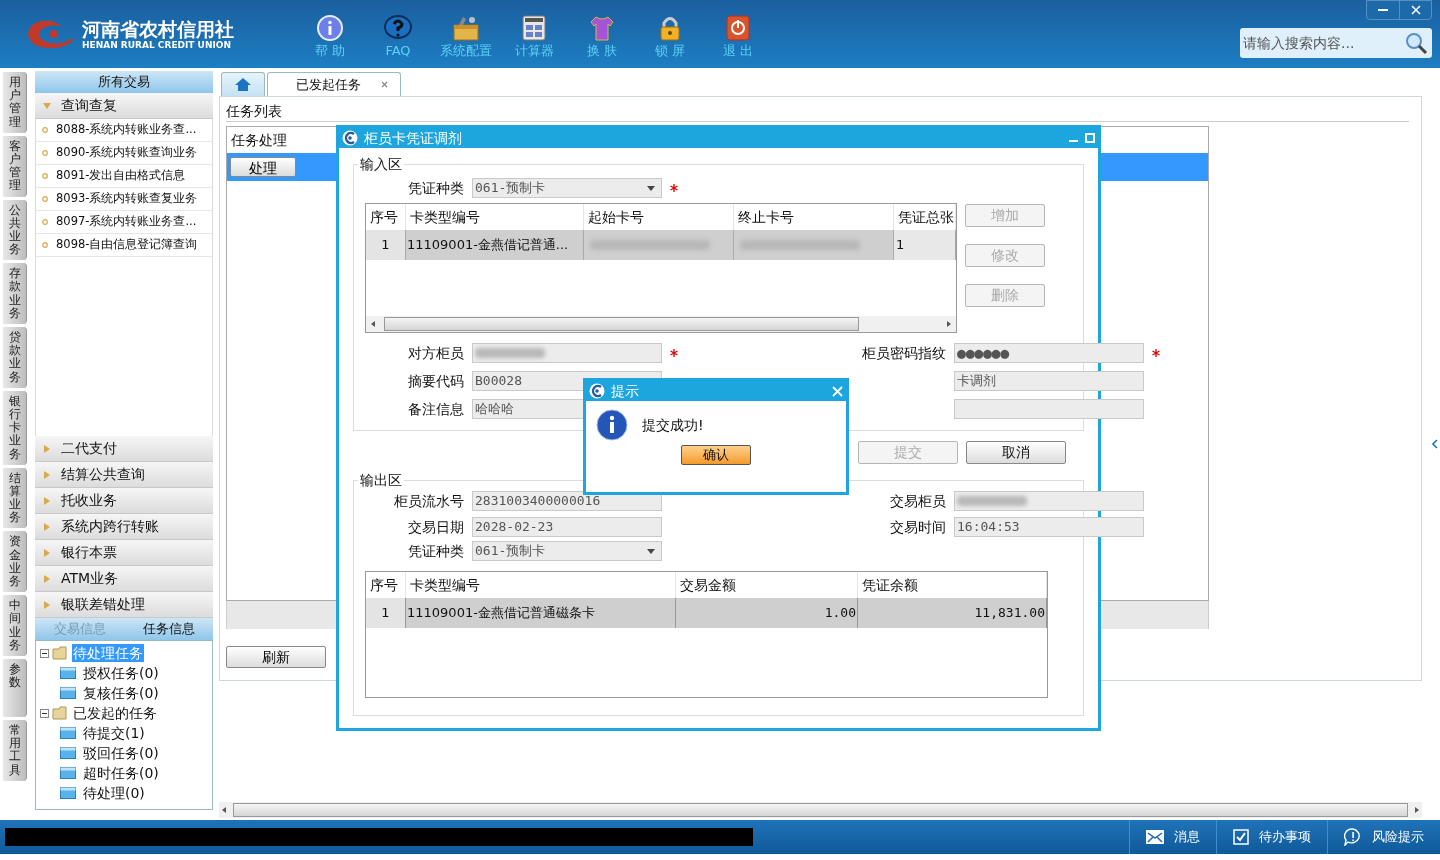 The height and width of the screenshot is (860, 1440). What do you see at coordinates (541, 613) in the screenshot?
I see `table-cell: 11109001-金燕借记普通磁条卡` at bounding box center [541, 613].